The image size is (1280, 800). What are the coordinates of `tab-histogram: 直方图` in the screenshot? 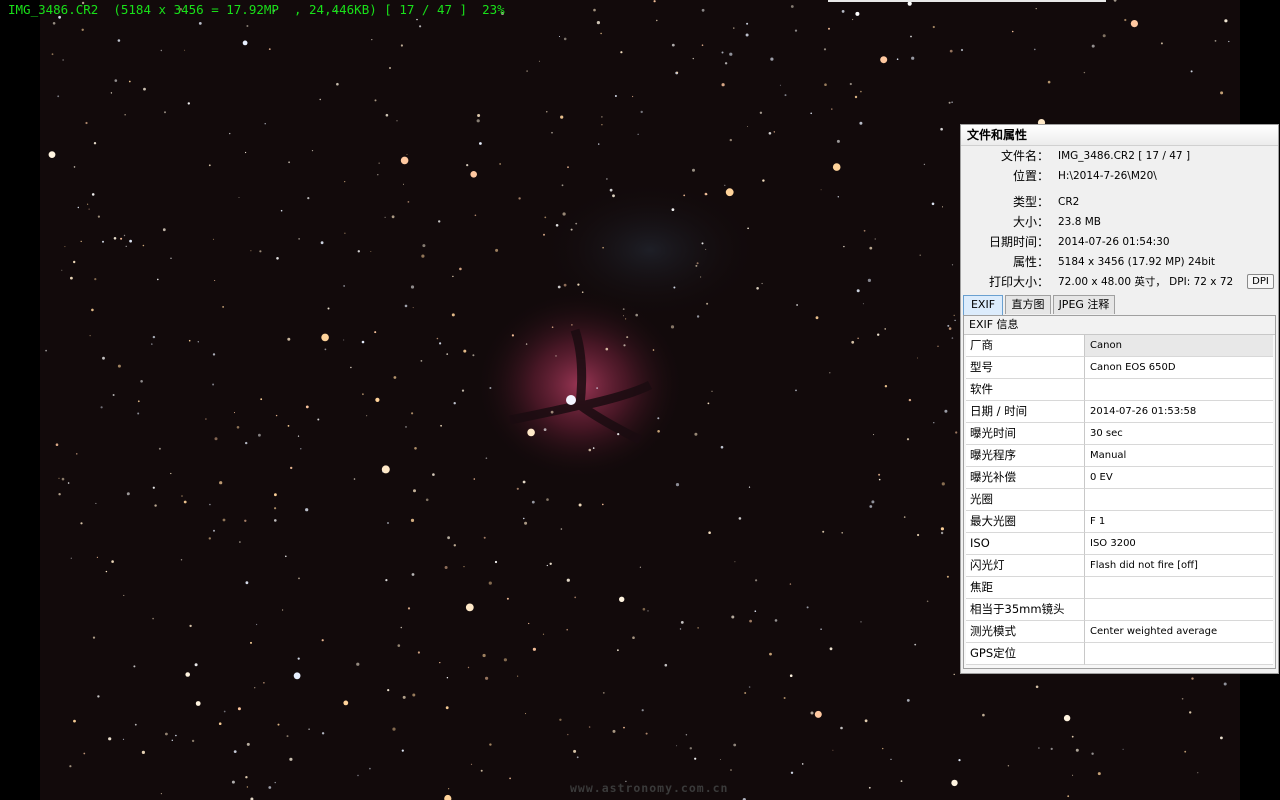 It's located at (1028, 304).